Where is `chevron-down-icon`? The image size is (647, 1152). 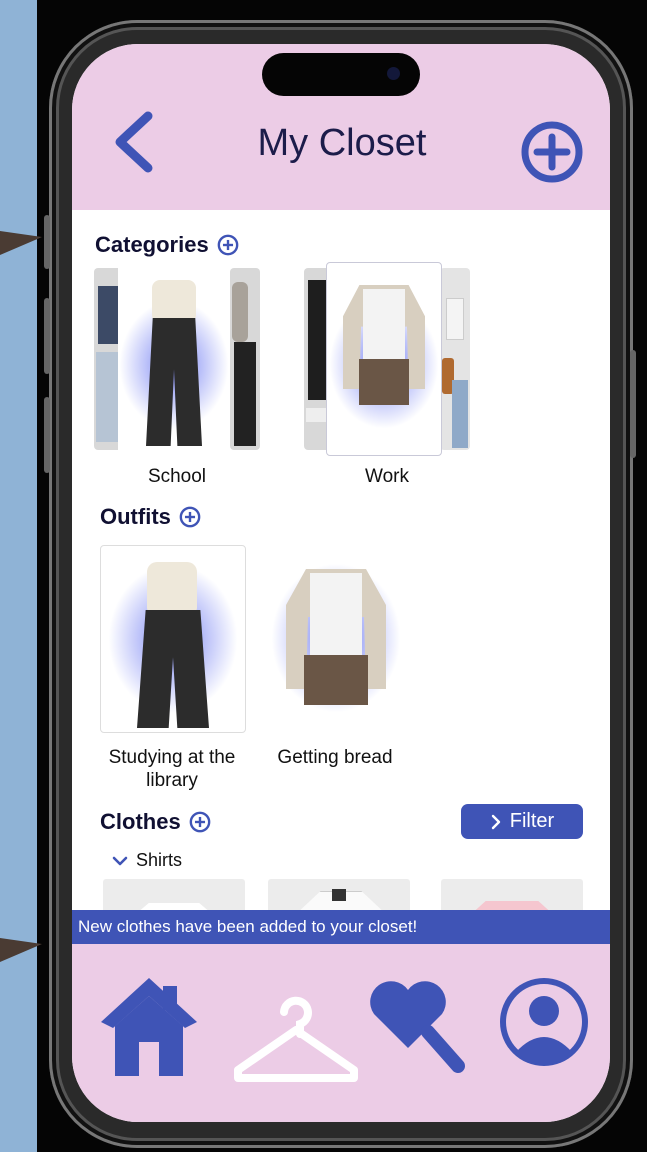 chevron-down-icon is located at coordinates (120, 860).